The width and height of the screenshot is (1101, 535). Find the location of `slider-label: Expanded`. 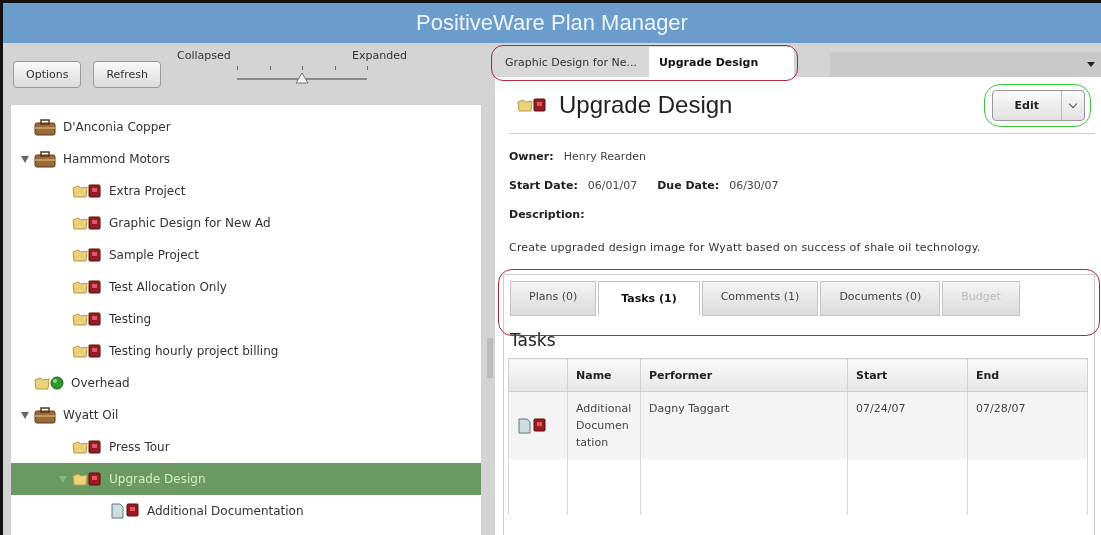

slider-label: Expanded is located at coordinates (379, 55).